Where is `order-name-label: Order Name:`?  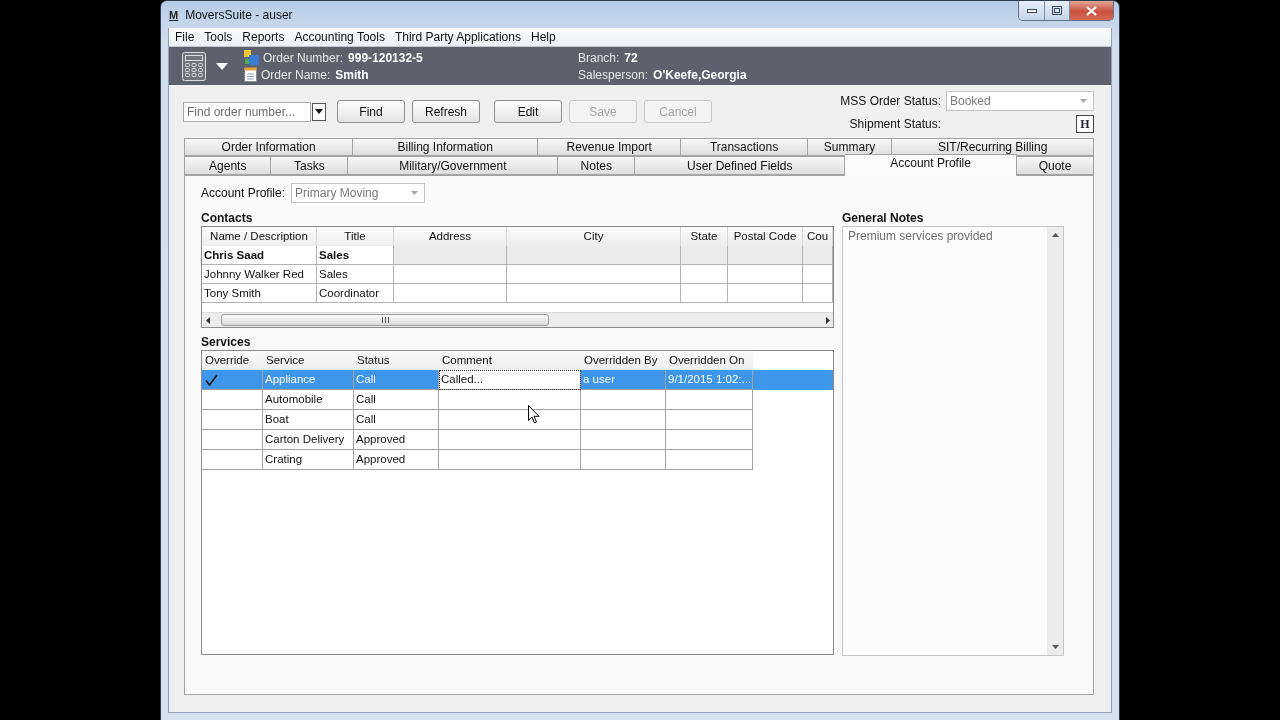 order-name-label: Order Name: is located at coordinates (296, 74).